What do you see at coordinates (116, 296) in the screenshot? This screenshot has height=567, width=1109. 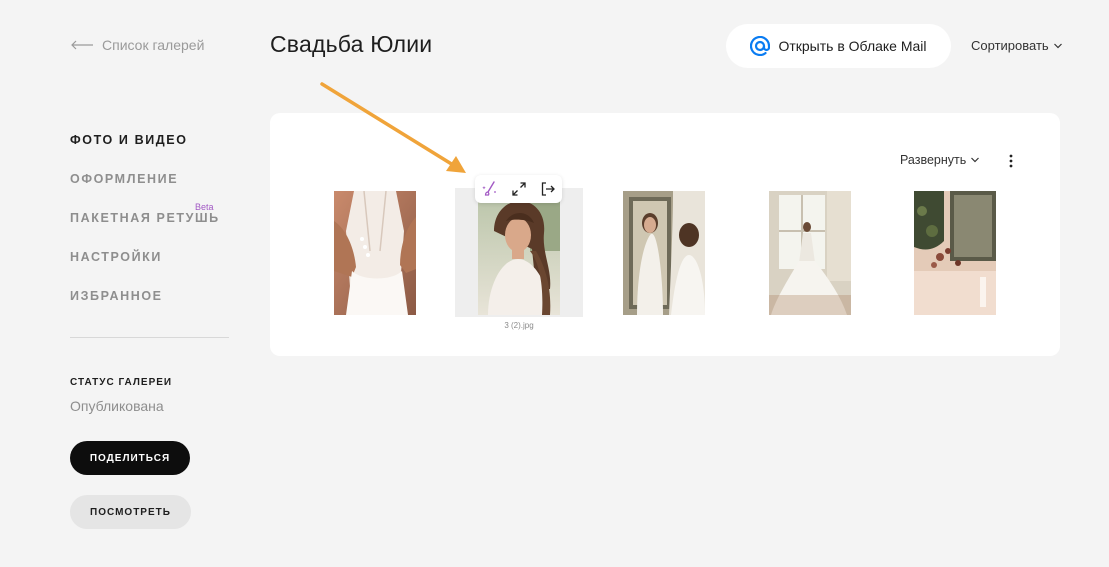 I see `sidebar-item-label: ИЗБРАННОЕ` at bounding box center [116, 296].